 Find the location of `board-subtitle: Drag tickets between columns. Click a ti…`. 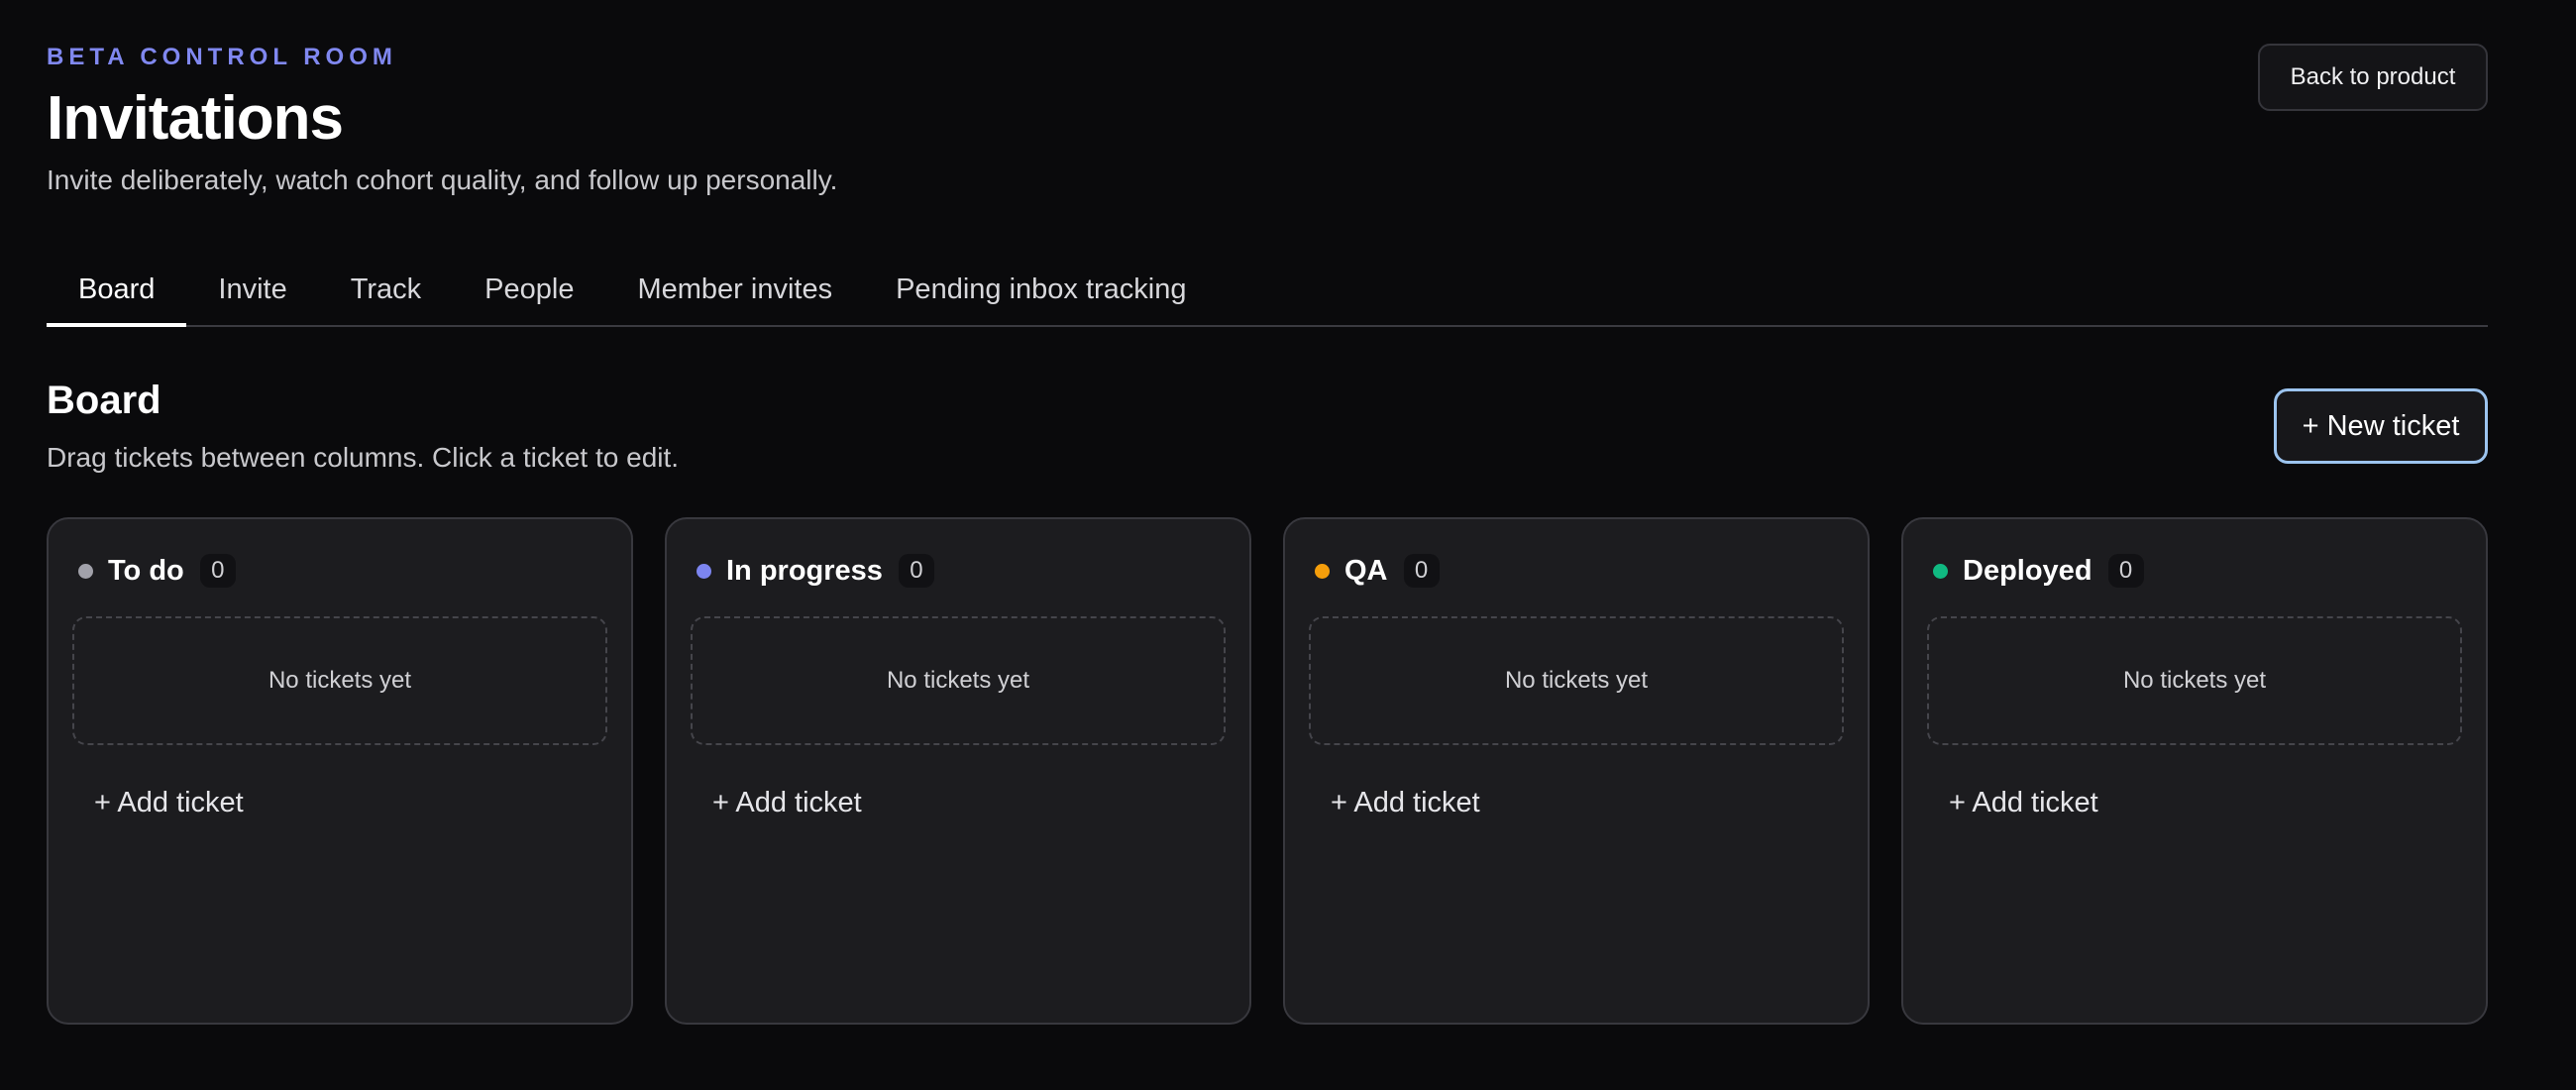

board-subtitle: Drag tickets between columns. Click a ti… is located at coordinates (363, 457).